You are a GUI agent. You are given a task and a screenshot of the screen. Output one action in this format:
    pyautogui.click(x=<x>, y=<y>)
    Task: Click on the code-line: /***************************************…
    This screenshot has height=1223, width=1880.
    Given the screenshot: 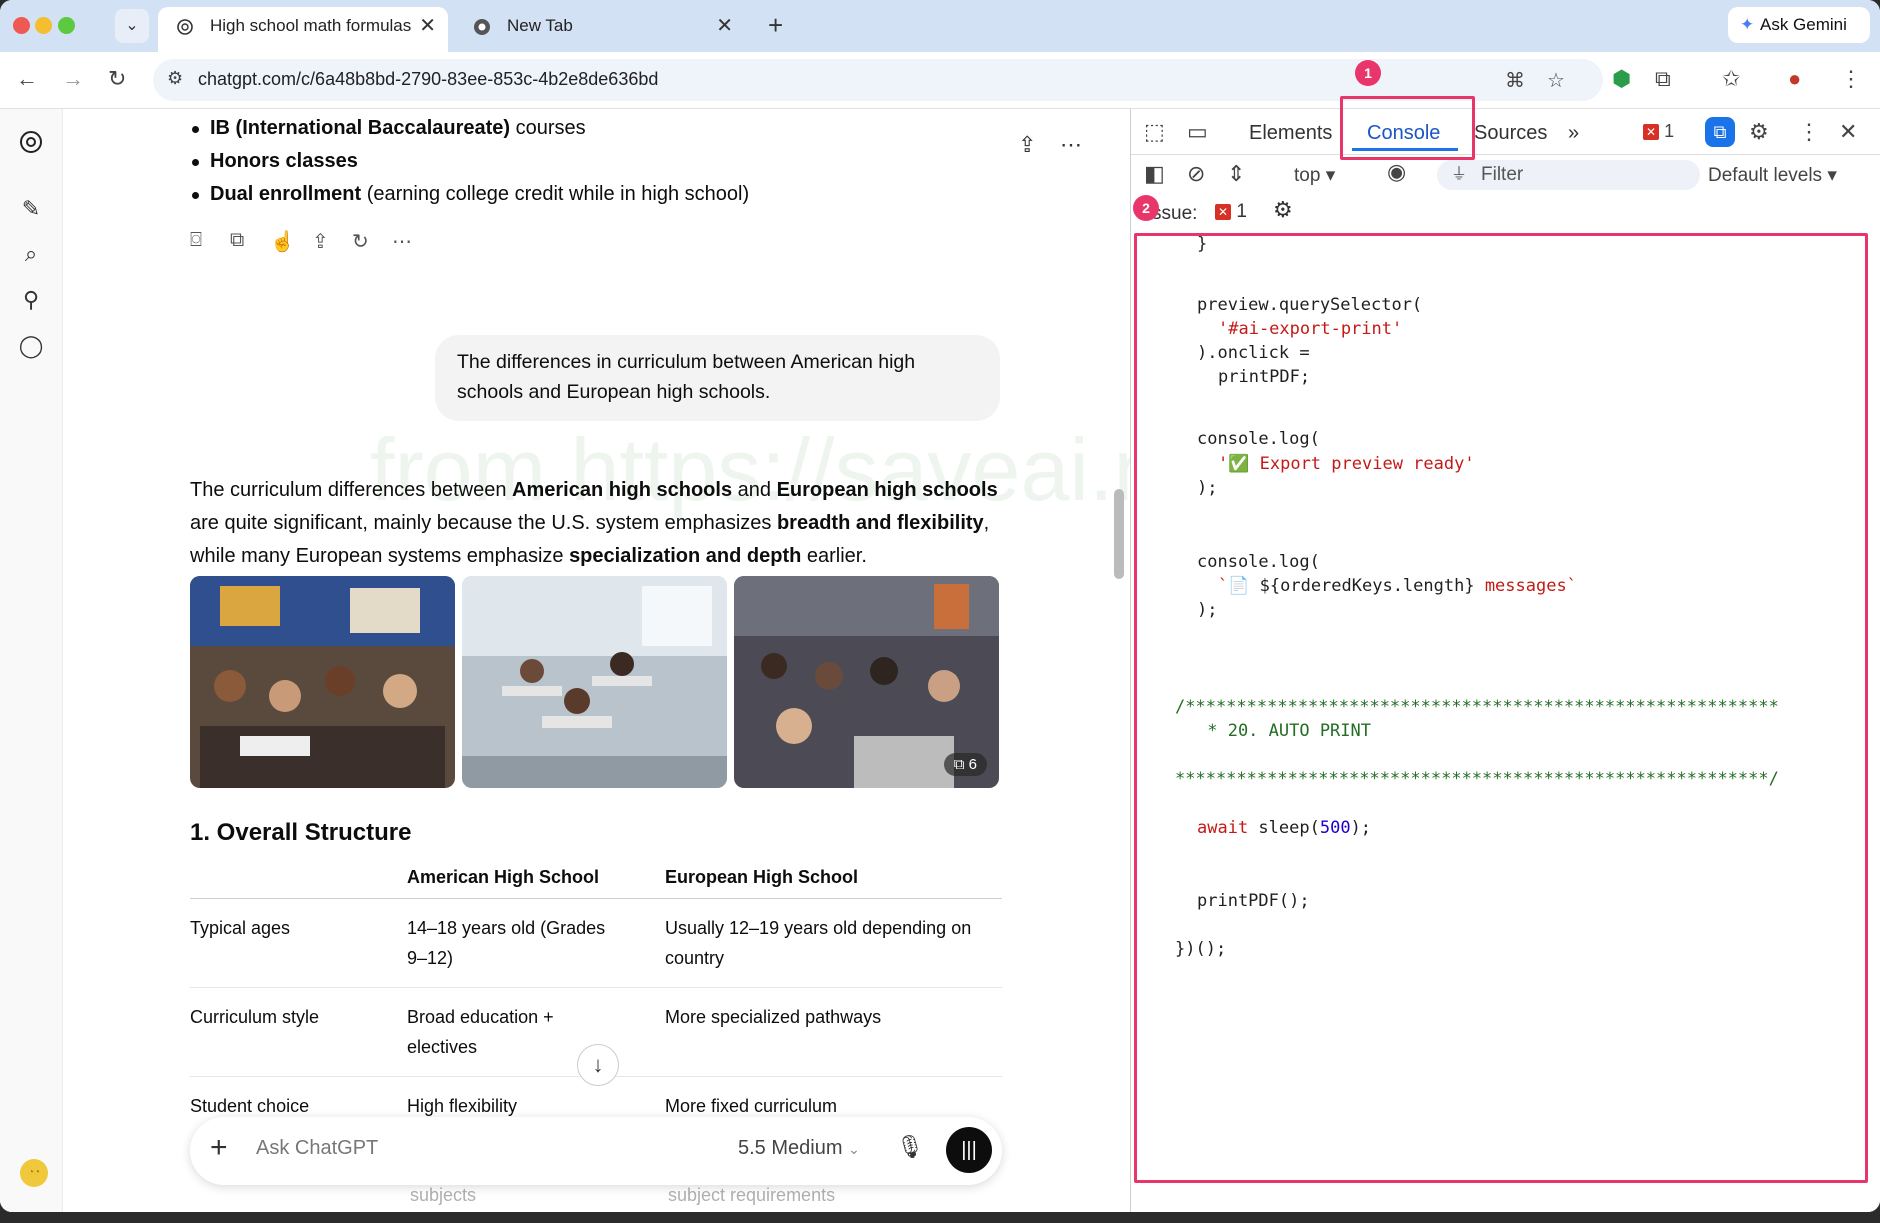 What is the action you would take?
    pyautogui.click(x=1477, y=707)
    